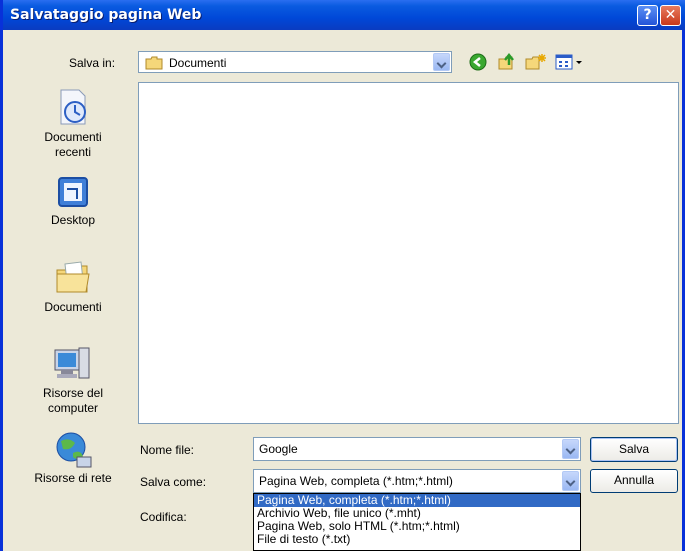  Describe the element at coordinates (73, 478) in the screenshot. I see `place-network-label: Risorse di rete` at that location.